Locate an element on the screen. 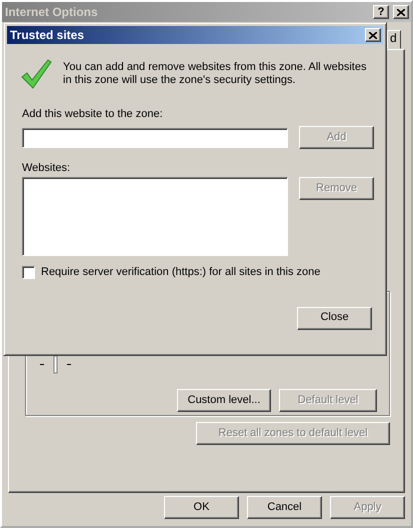 This screenshot has width=413, height=528. dialog-title: Trusted sites is located at coordinates (47, 35).